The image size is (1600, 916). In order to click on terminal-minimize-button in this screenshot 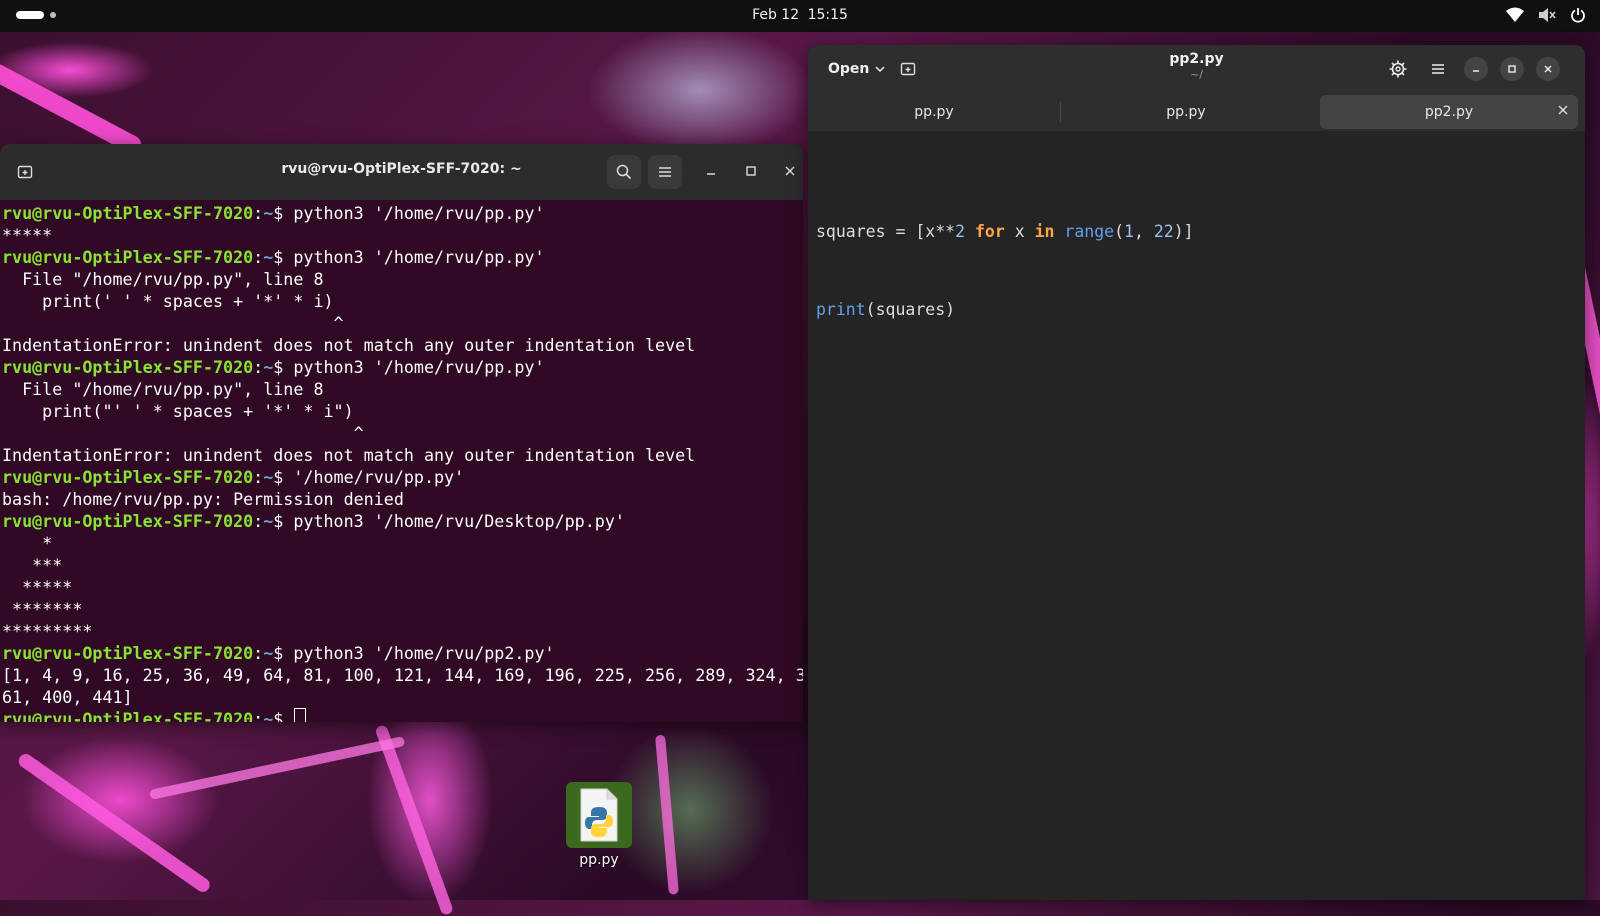, I will do `click(711, 171)`.